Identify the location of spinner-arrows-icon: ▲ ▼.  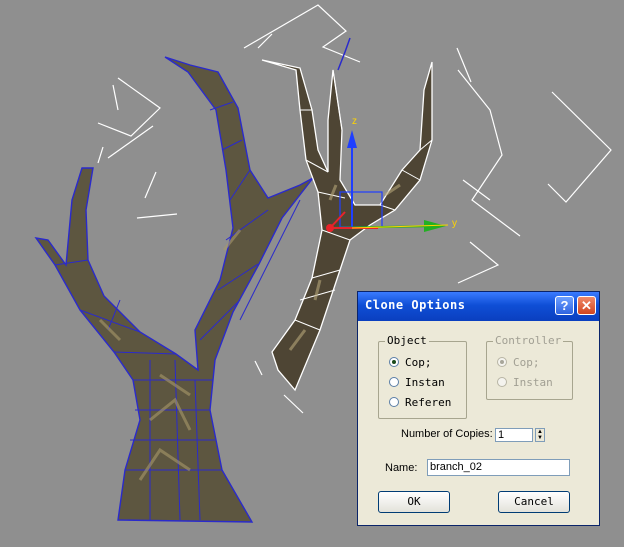
(540, 435).